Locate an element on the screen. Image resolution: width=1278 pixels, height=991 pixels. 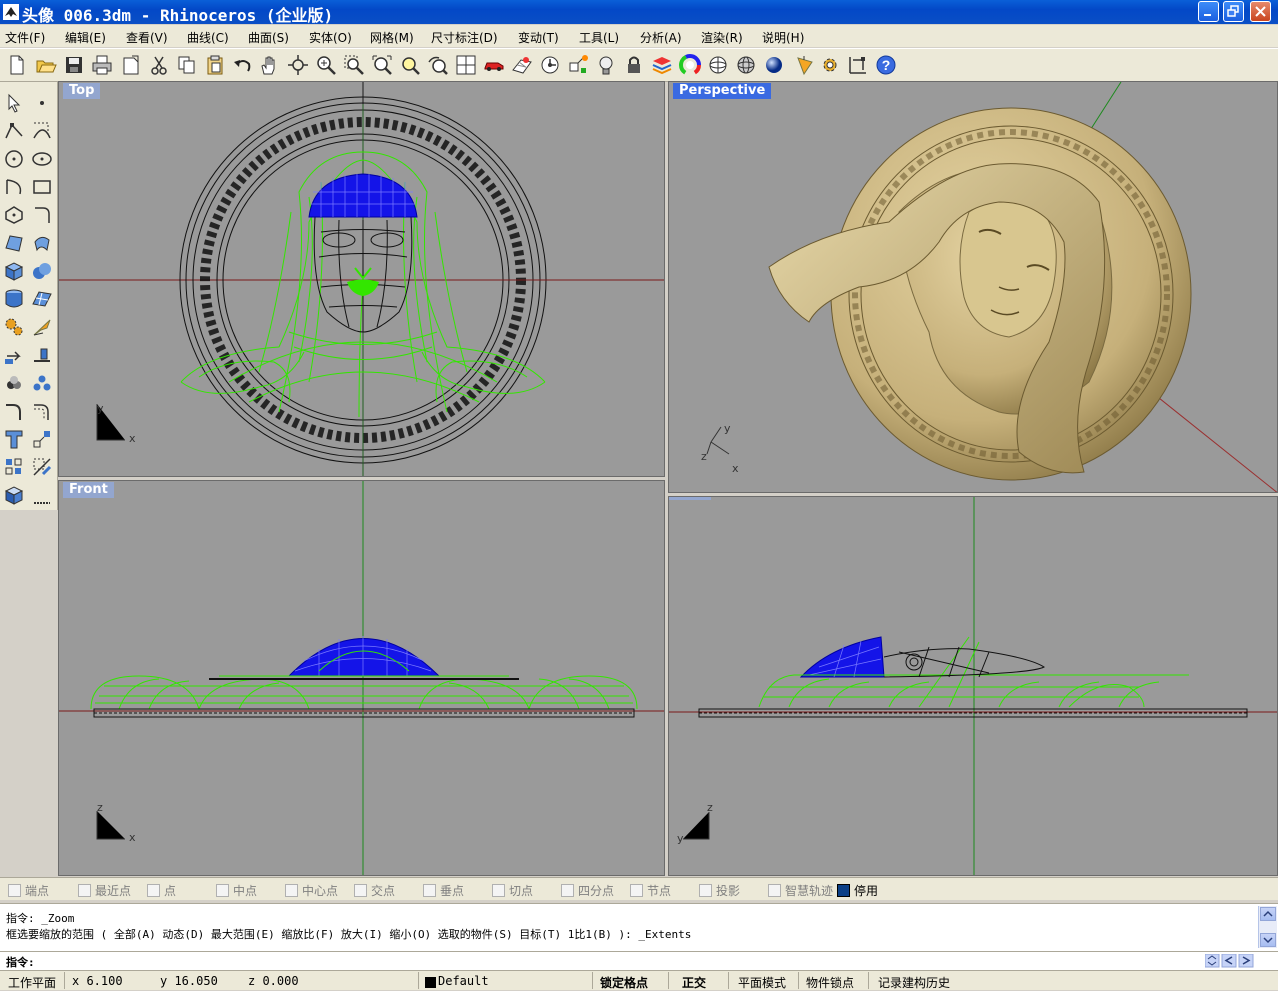
rotate-view-icon is located at coordinates (298, 65).